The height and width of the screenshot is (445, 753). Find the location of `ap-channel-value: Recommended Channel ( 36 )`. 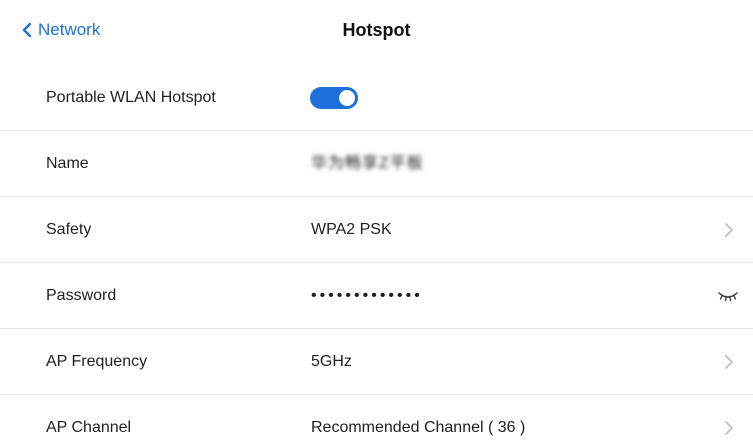

ap-channel-value: Recommended Channel ( 36 ) is located at coordinates (418, 427).